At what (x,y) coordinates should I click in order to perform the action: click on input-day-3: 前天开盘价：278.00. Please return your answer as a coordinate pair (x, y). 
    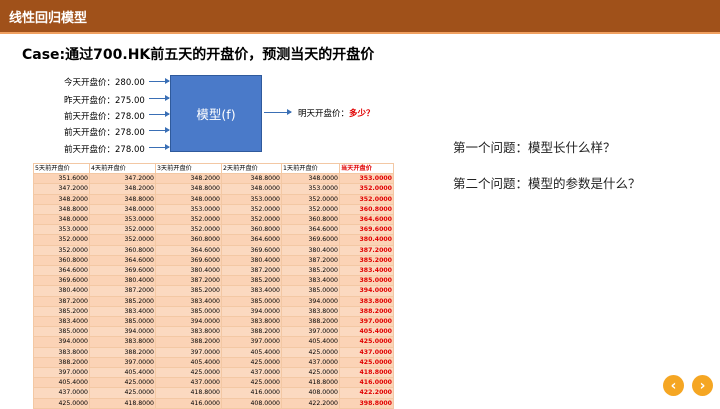
    Looking at the image, I should click on (104, 117).